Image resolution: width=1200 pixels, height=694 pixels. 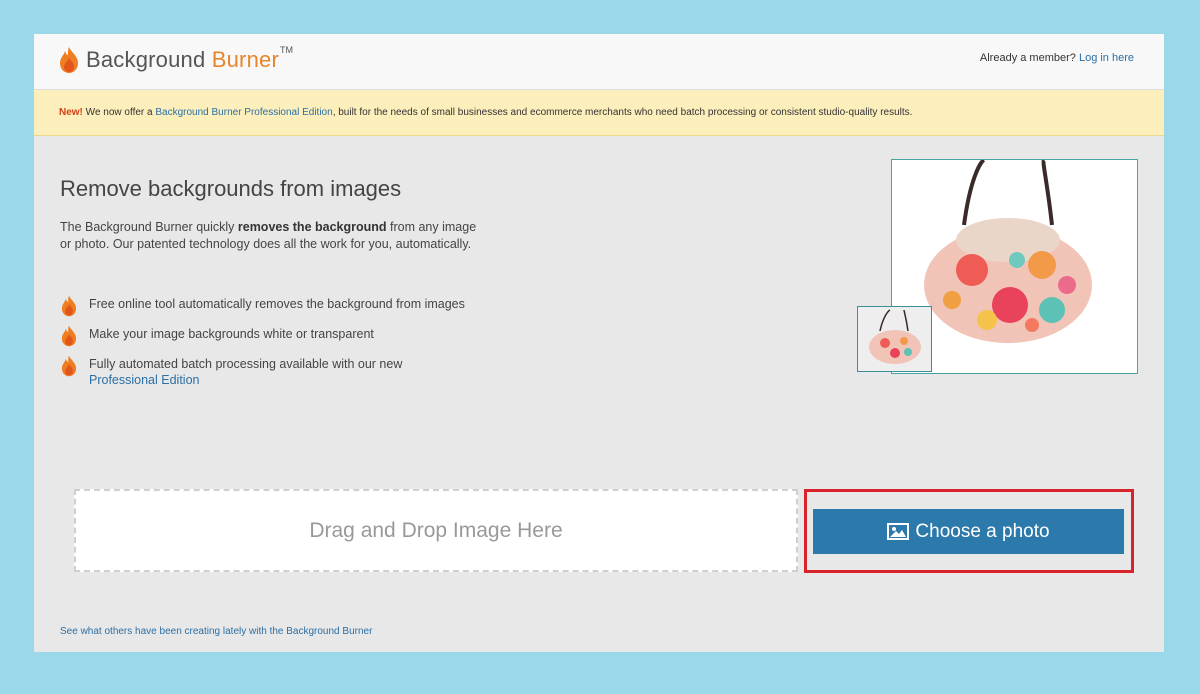 I want to click on choose-photo-button: Choose a photo, so click(x=968, y=531).